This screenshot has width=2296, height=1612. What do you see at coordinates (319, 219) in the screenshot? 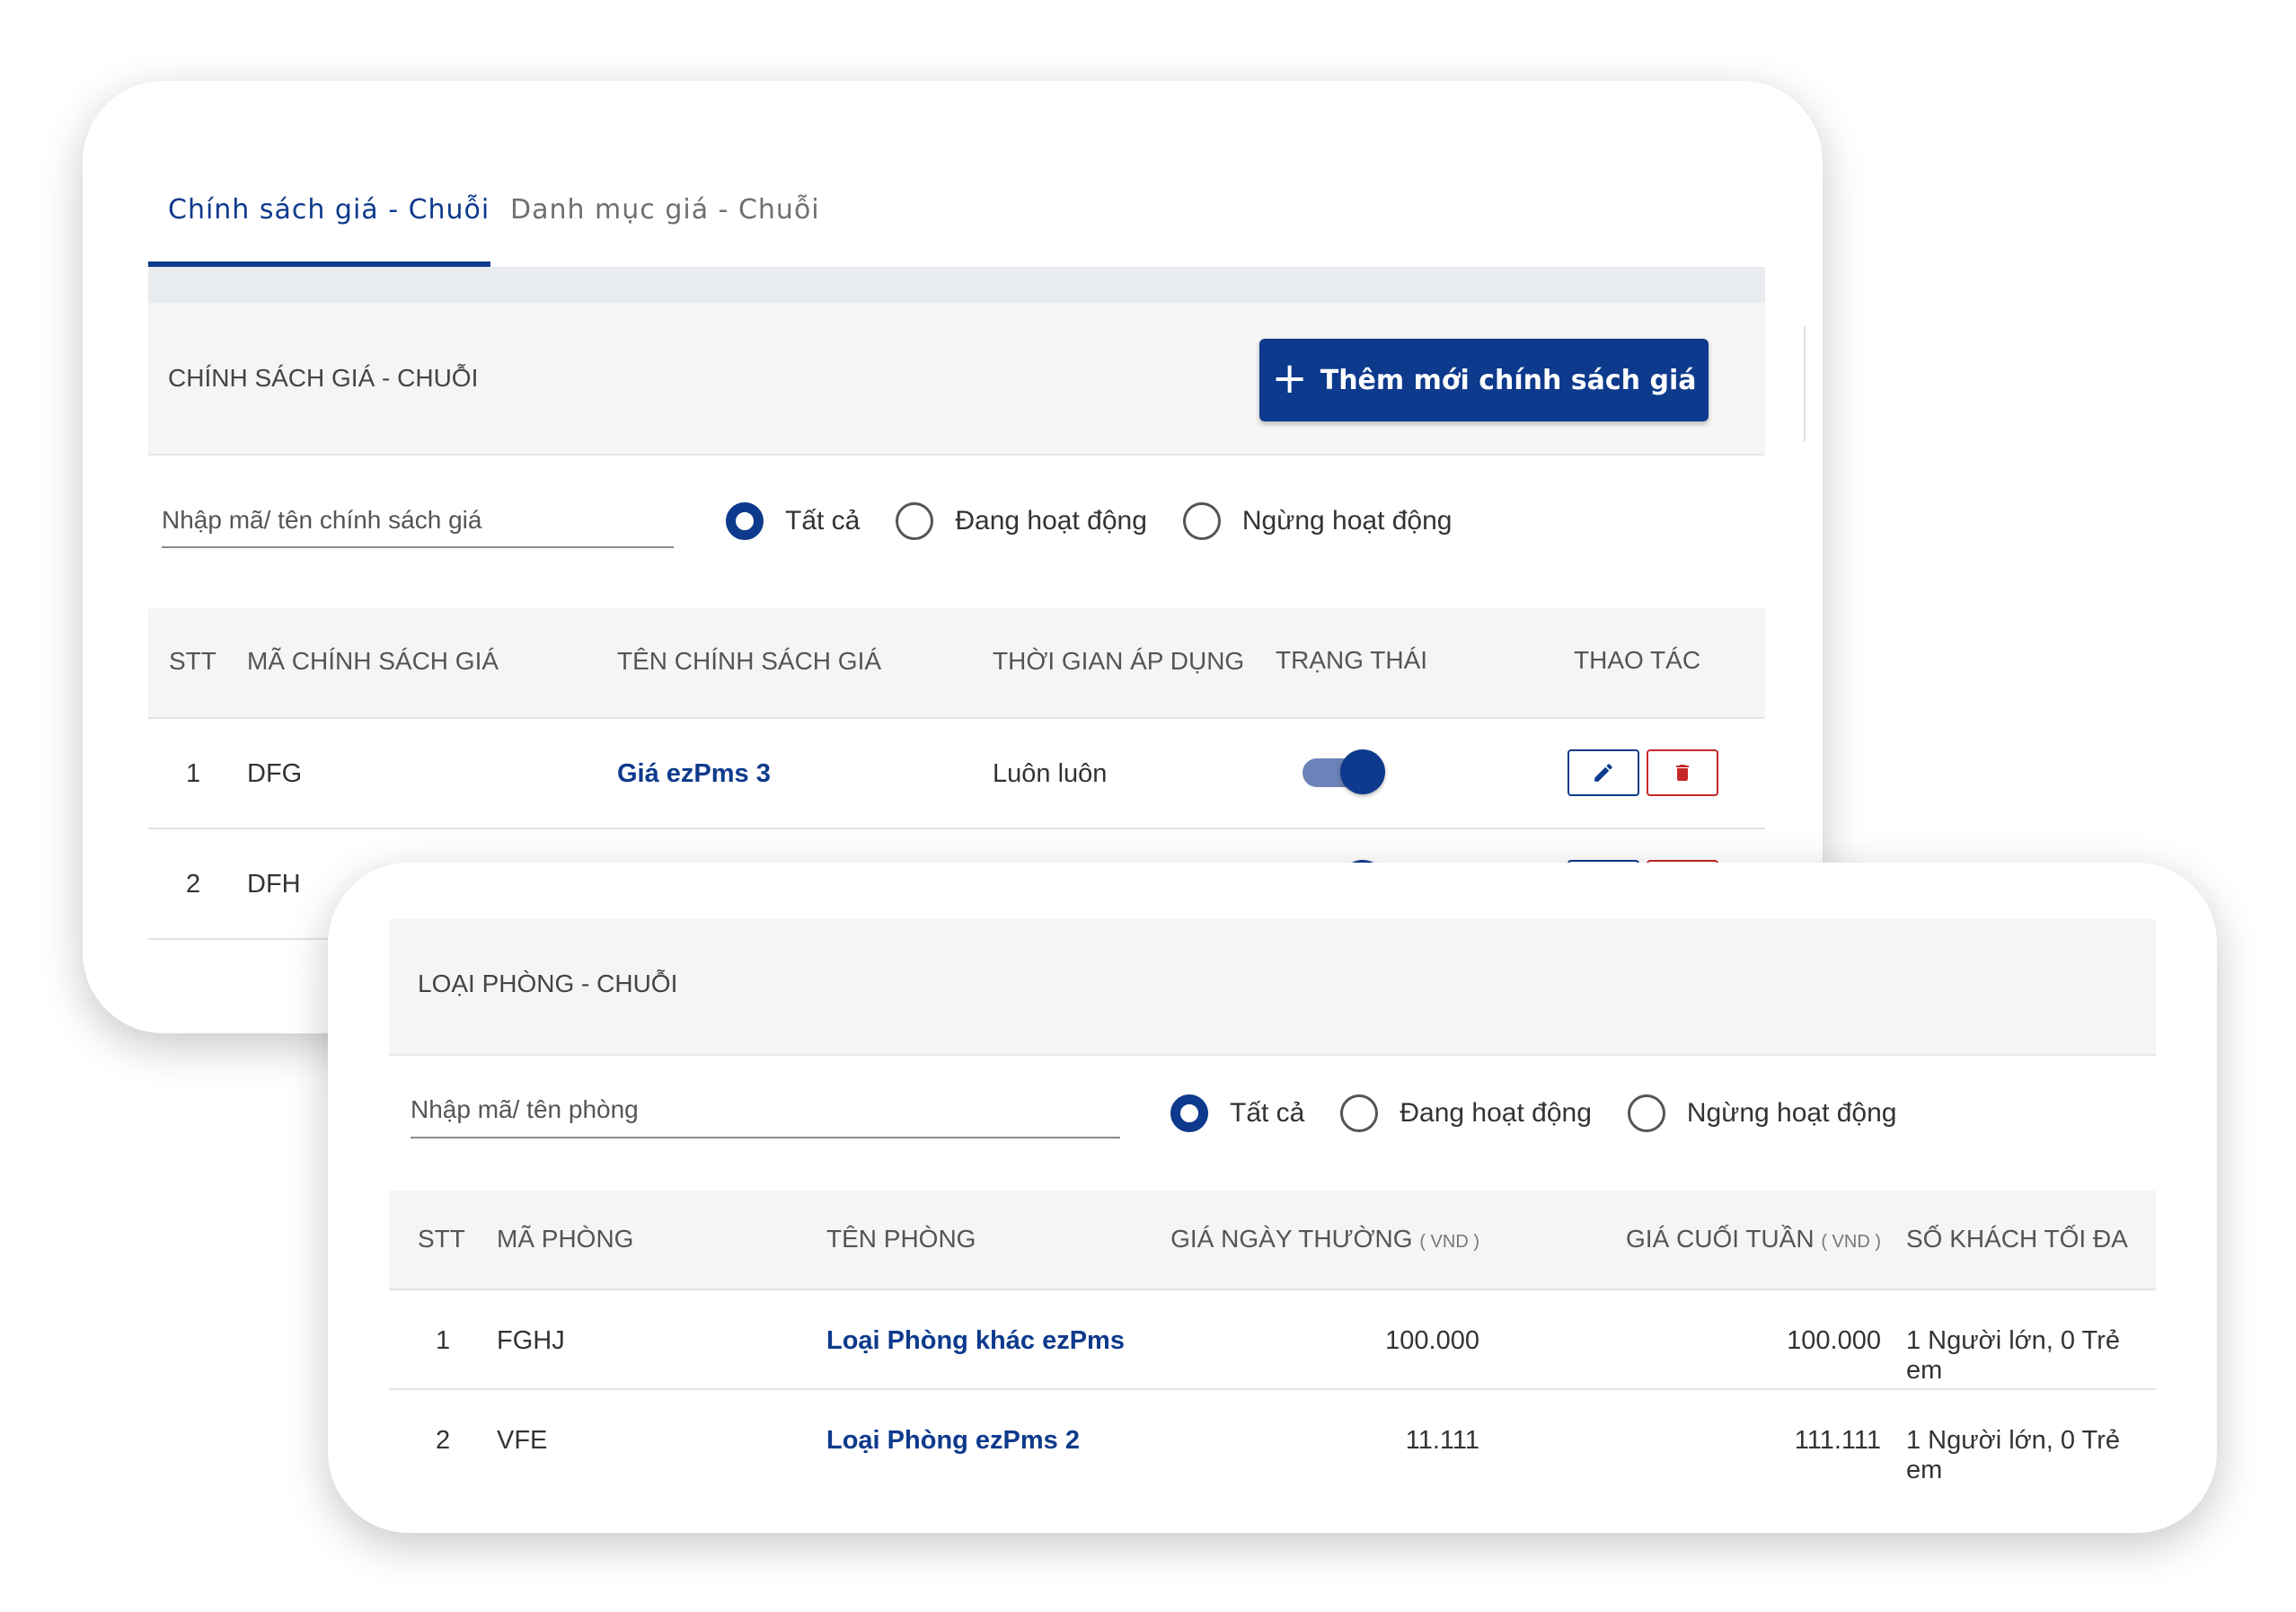
I see `tab-price-policy: Chính sách giá - Chuỗi` at bounding box center [319, 219].